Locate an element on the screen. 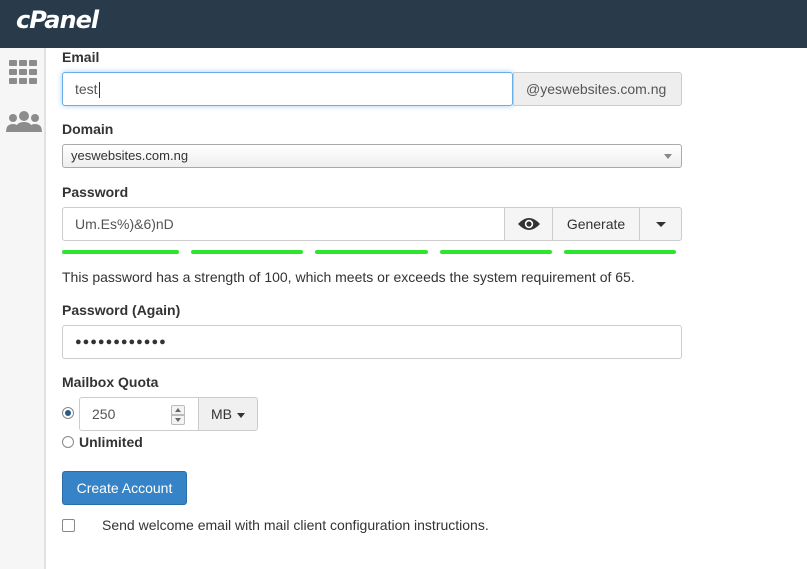 The height and width of the screenshot is (569, 807). password-input: Um.Es%)&6)nD is located at coordinates (283, 224).